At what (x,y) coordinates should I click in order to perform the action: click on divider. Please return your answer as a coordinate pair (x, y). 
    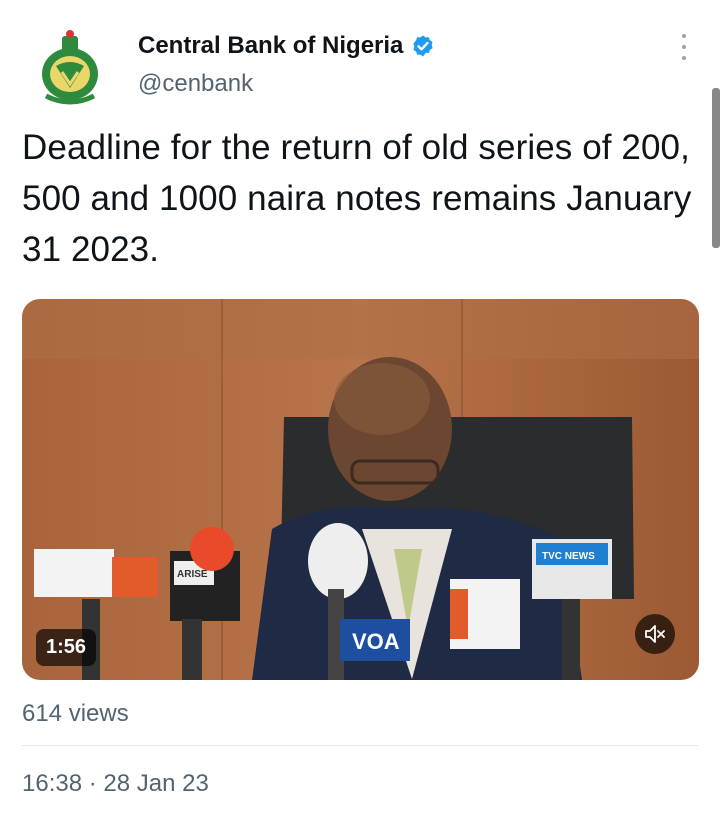
    Looking at the image, I should click on (360, 745).